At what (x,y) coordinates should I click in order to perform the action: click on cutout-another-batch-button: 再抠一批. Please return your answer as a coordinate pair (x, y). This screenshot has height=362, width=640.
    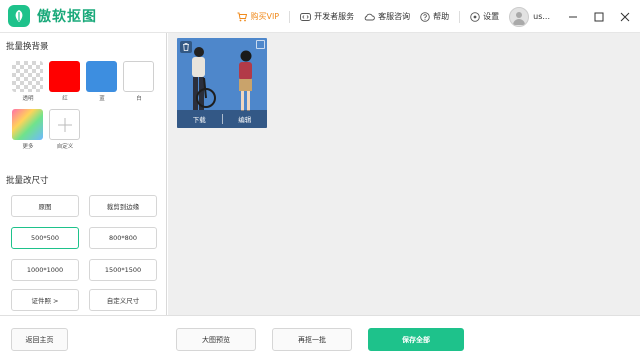
    Looking at the image, I should click on (312, 339).